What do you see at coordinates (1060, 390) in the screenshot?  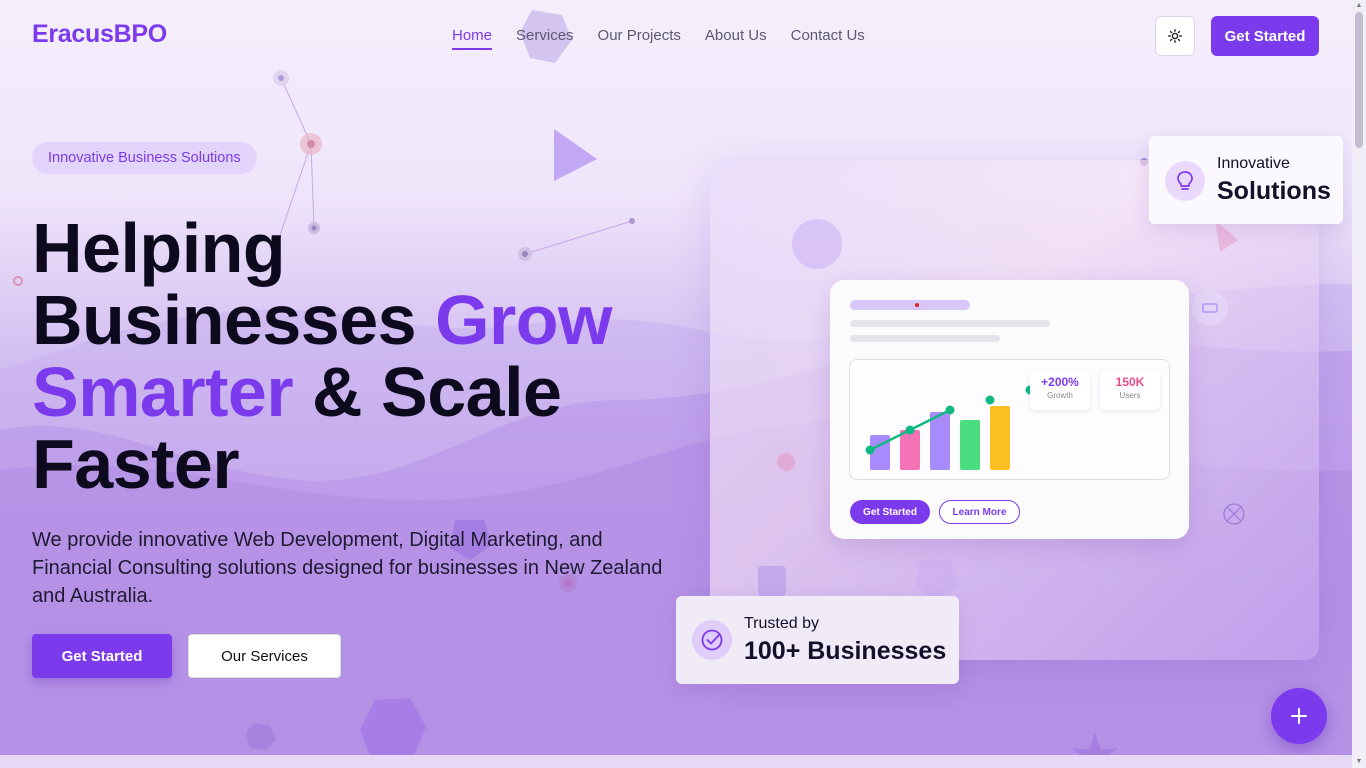 I see `stat-growth: +200% Growth` at bounding box center [1060, 390].